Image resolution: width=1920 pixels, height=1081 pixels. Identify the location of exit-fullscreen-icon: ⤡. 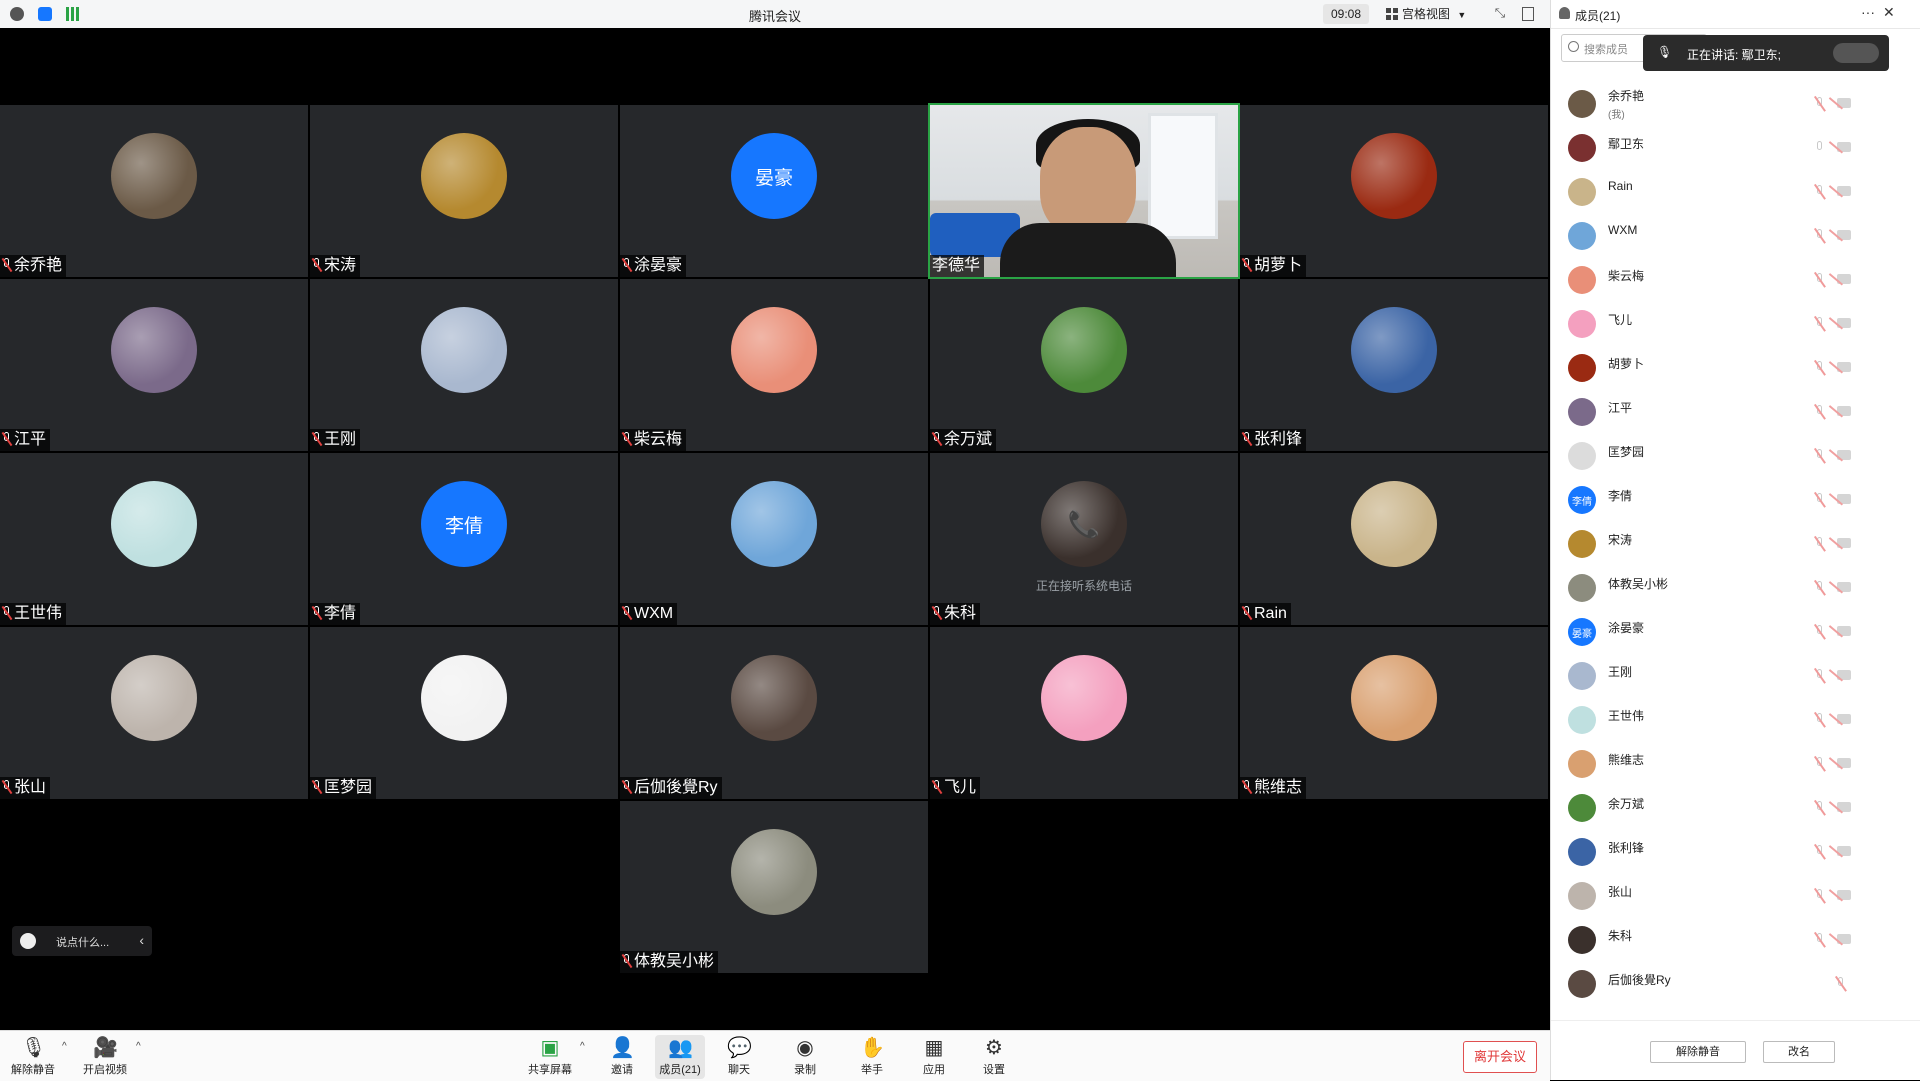
(1500, 13).